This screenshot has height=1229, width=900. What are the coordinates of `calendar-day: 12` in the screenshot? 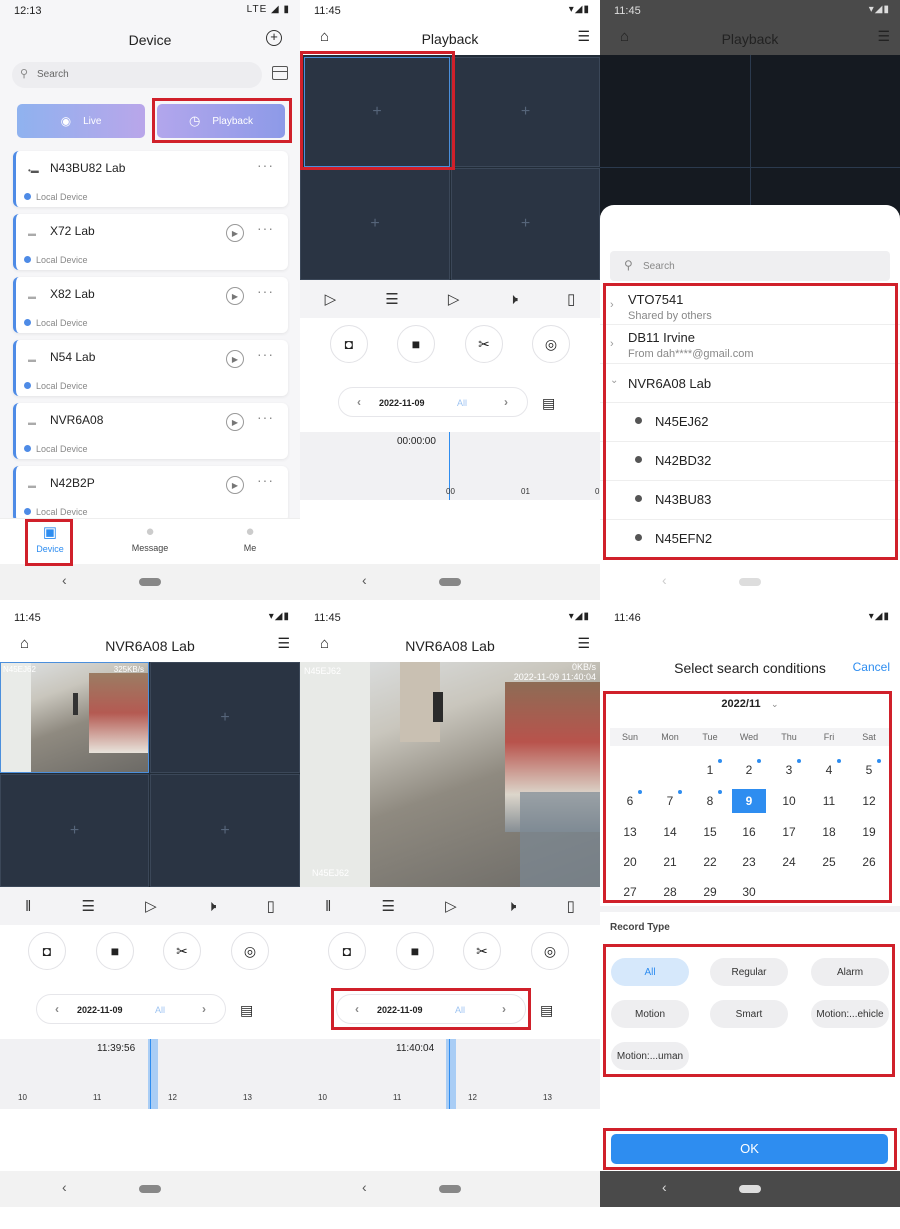 It's located at (869, 801).